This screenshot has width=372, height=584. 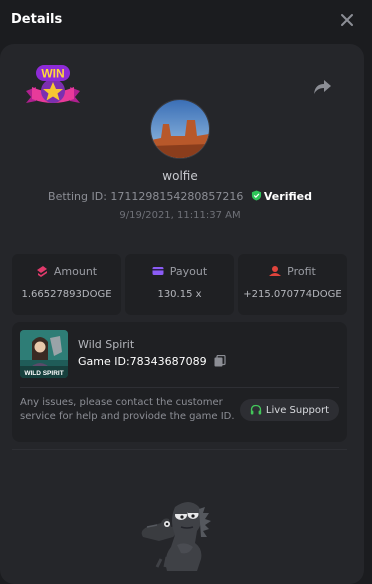 I want to click on game-id-label: Game ID:, so click(x=104, y=361).